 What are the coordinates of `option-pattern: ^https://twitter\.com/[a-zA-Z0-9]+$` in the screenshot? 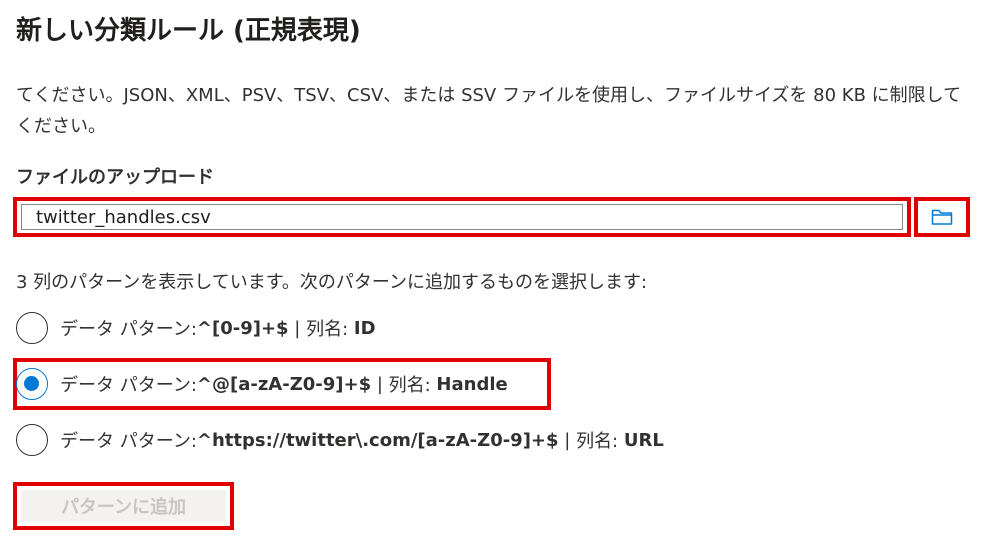 It's located at (377, 440).